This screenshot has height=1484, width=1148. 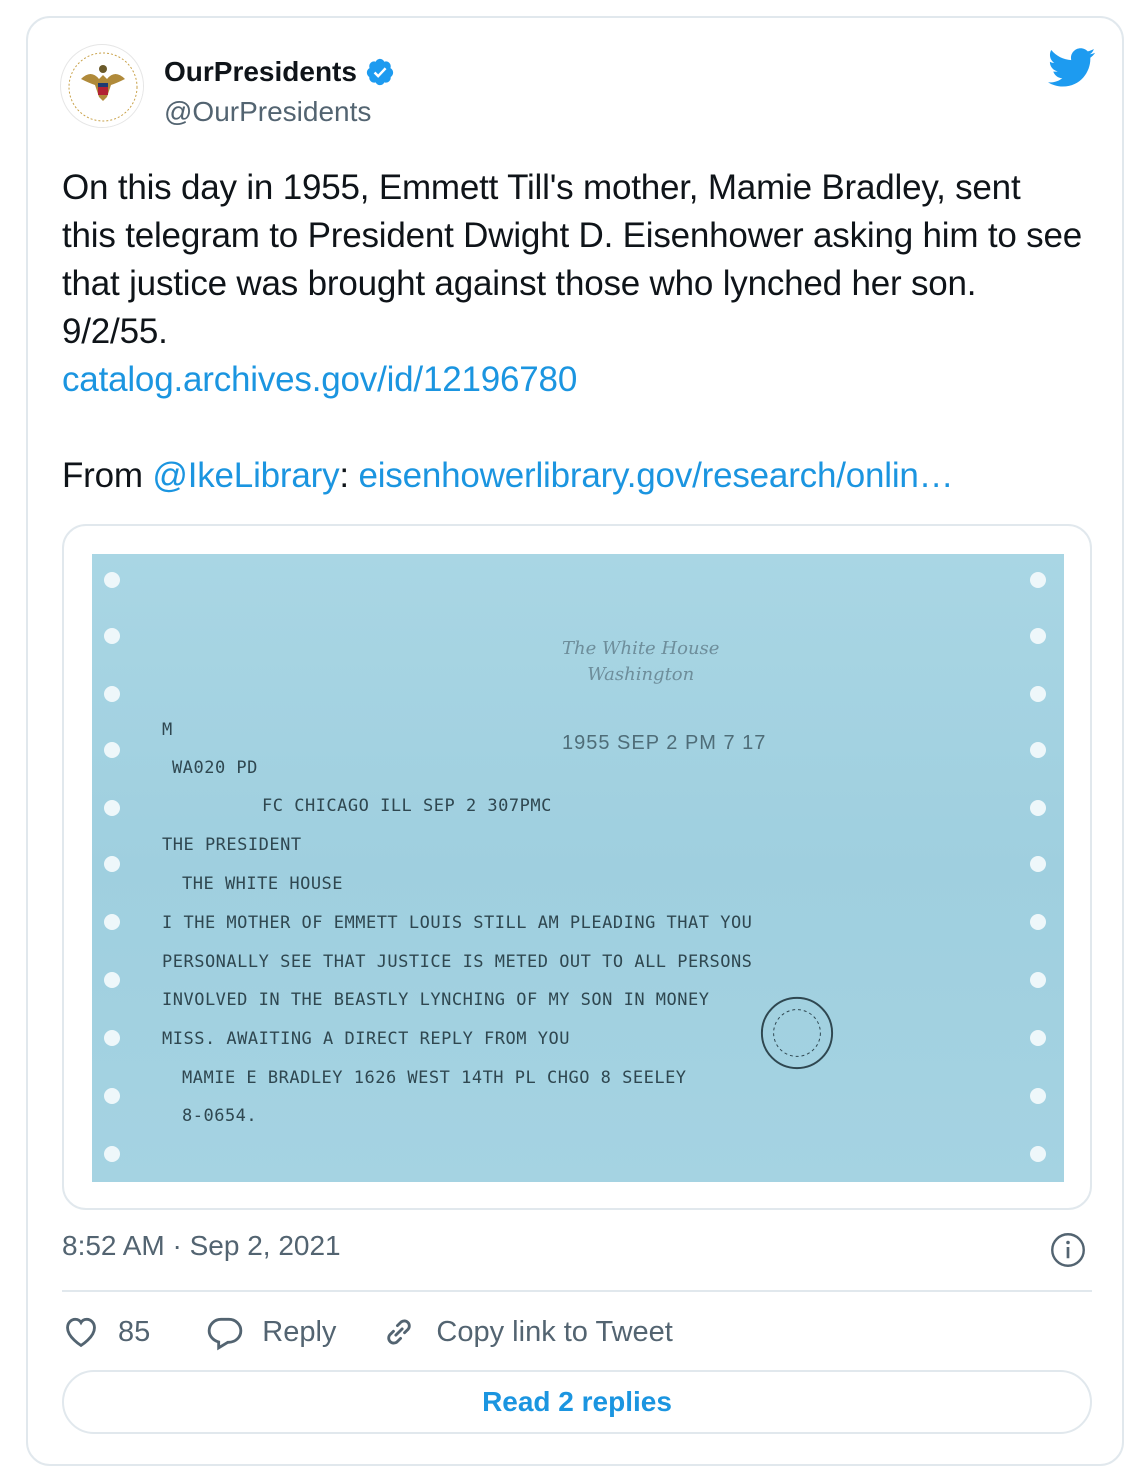 I want to click on copy-link-label: Copy link to Tweet, so click(x=554, y=1331).